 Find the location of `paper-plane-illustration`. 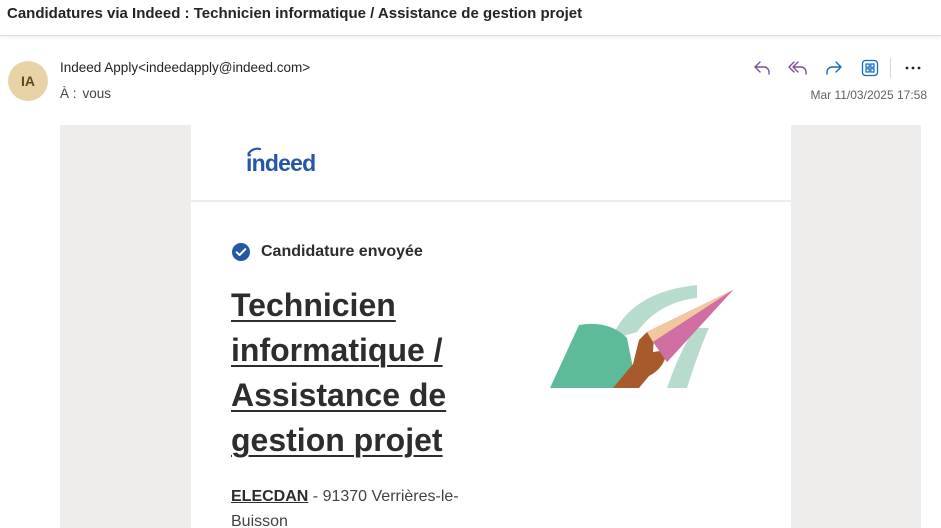

paper-plane-illustration is located at coordinates (641, 336).